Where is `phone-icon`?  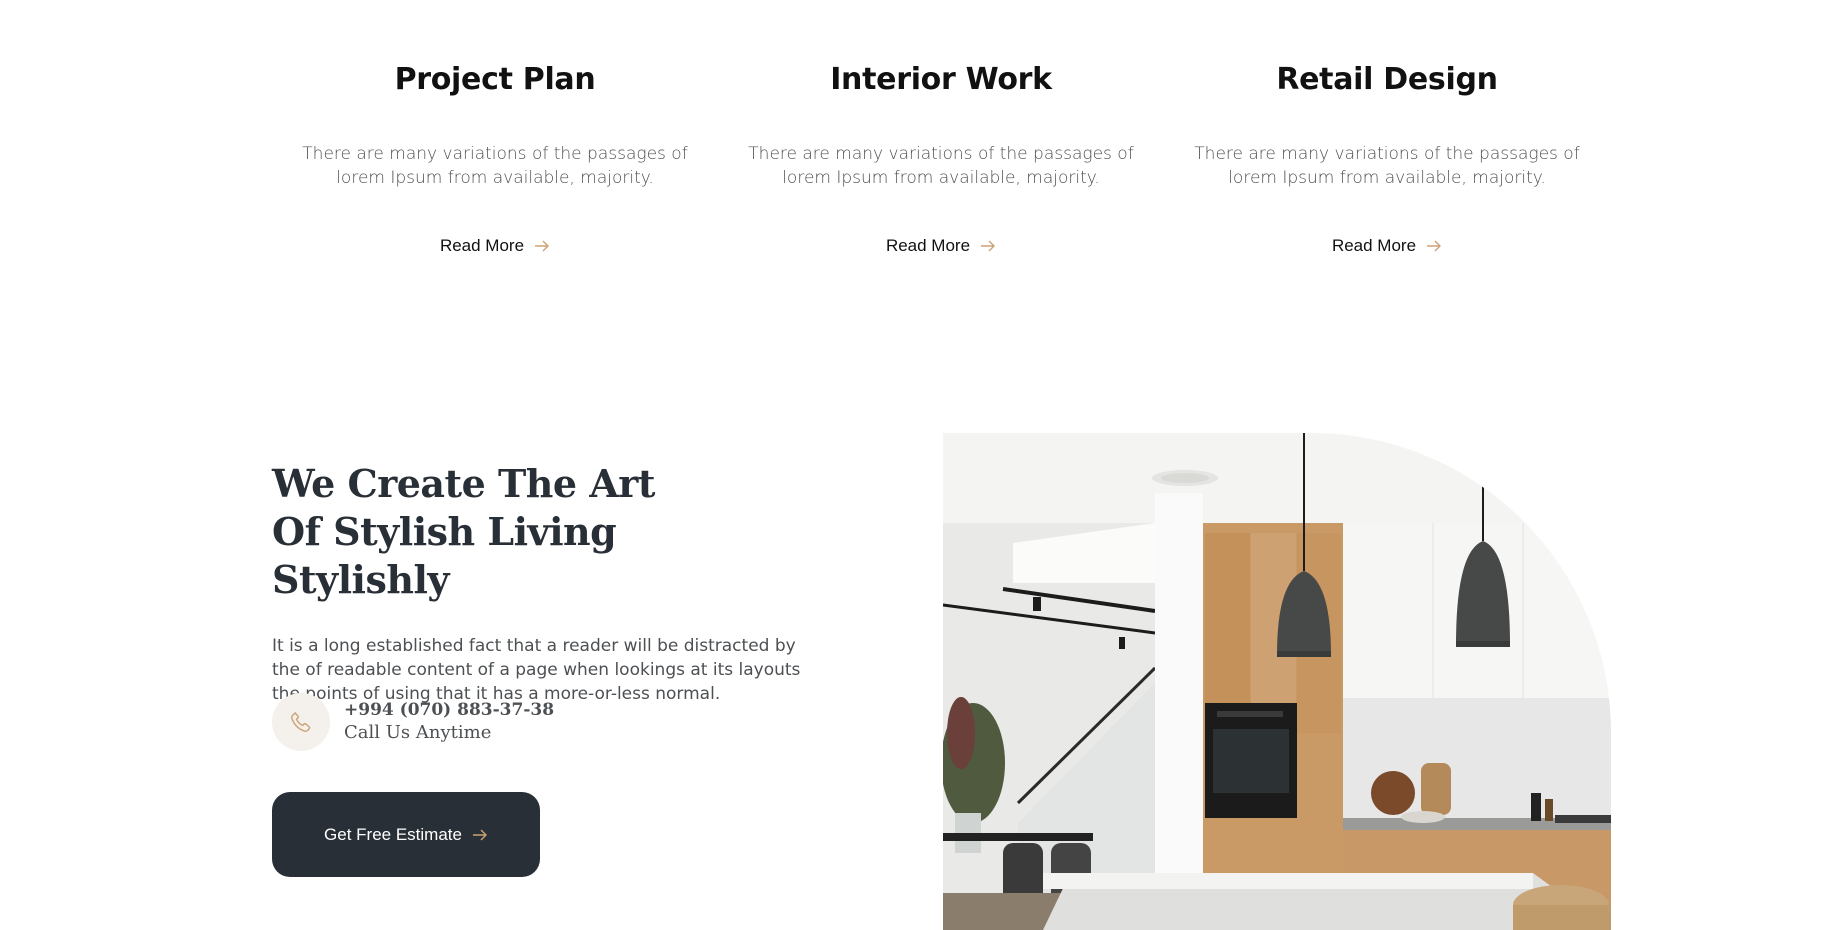 phone-icon is located at coordinates (301, 722).